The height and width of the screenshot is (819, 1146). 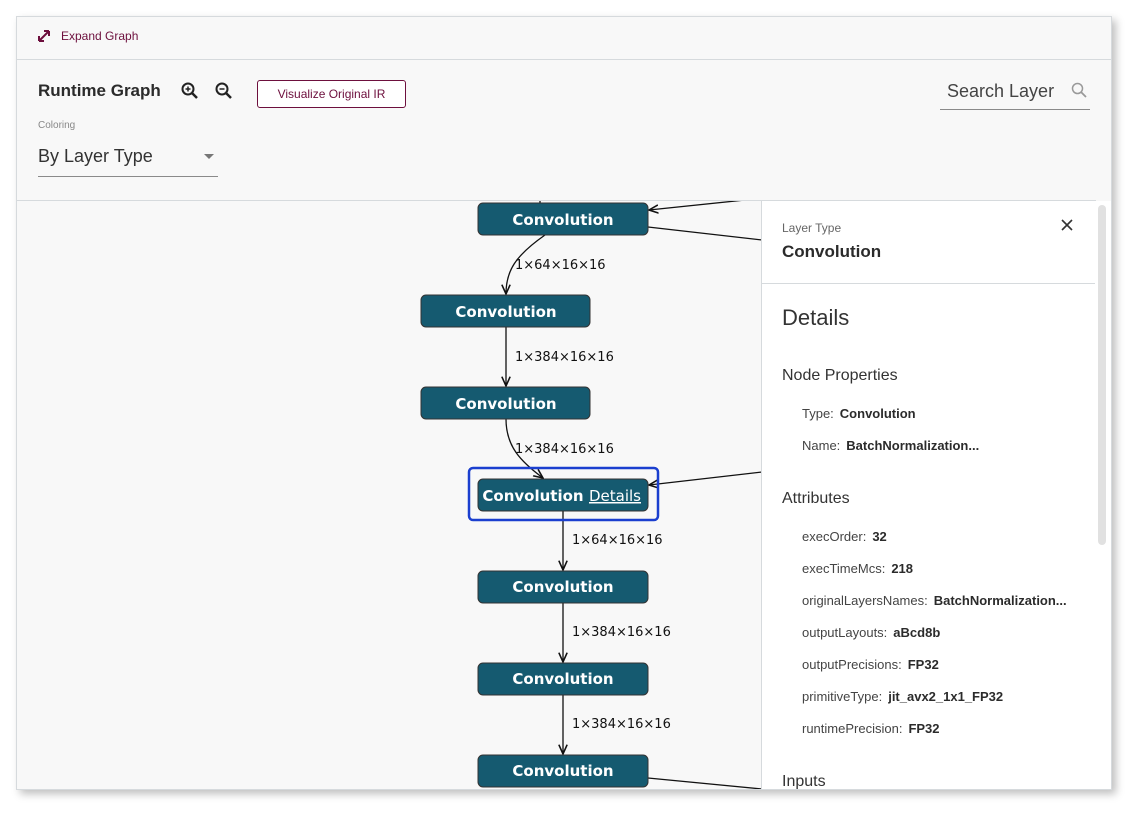 What do you see at coordinates (816, 317) in the screenshot?
I see `details-title: Details` at bounding box center [816, 317].